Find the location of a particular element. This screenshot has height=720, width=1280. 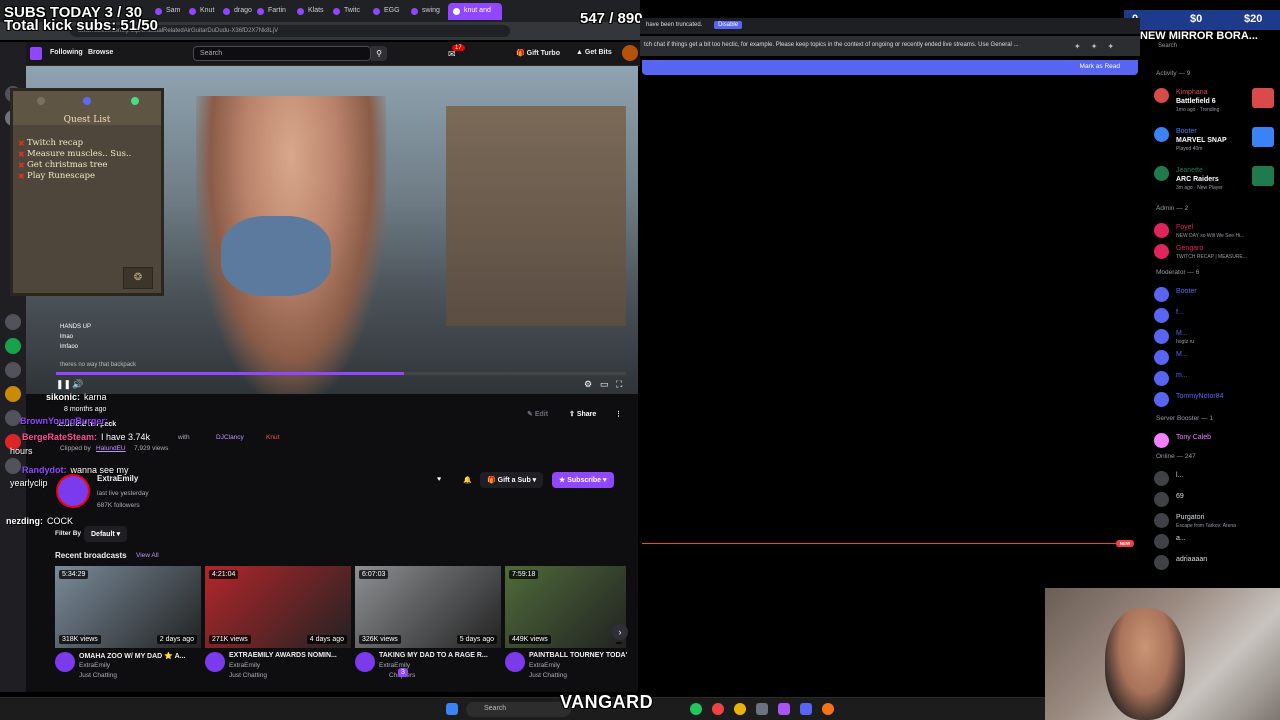

subscribe-button: ★ Subscribe ▾ is located at coordinates (583, 480).